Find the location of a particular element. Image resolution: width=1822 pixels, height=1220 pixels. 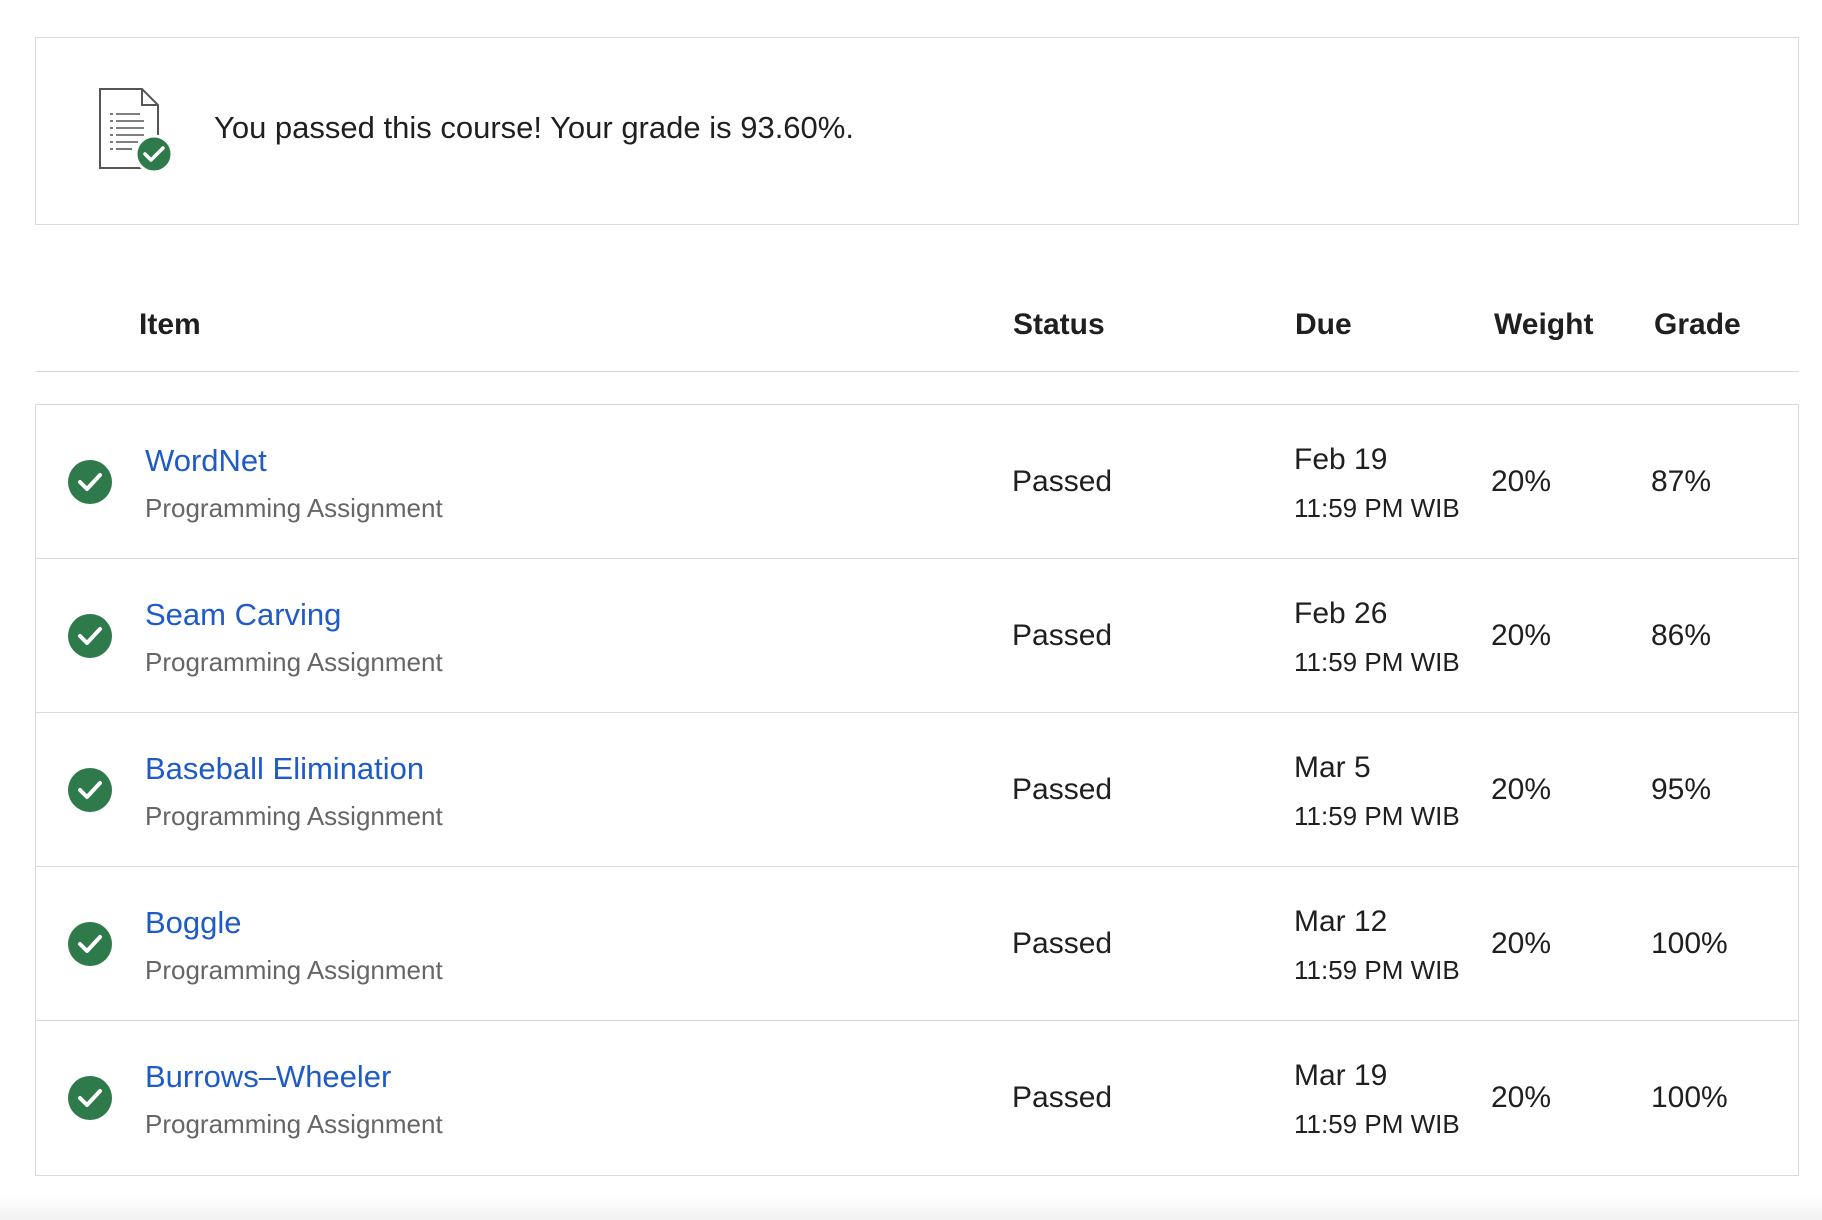

assignment-link: Burrows–Wheeler is located at coordinates (268, 1077).